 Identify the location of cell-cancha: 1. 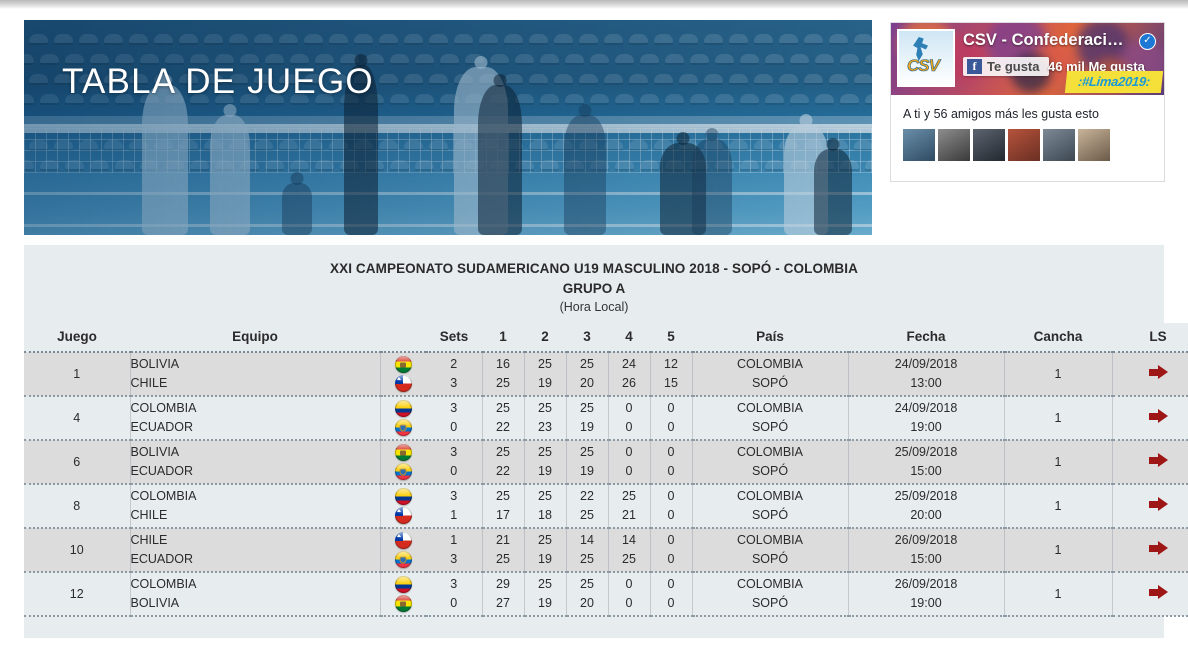
(1057, 506).